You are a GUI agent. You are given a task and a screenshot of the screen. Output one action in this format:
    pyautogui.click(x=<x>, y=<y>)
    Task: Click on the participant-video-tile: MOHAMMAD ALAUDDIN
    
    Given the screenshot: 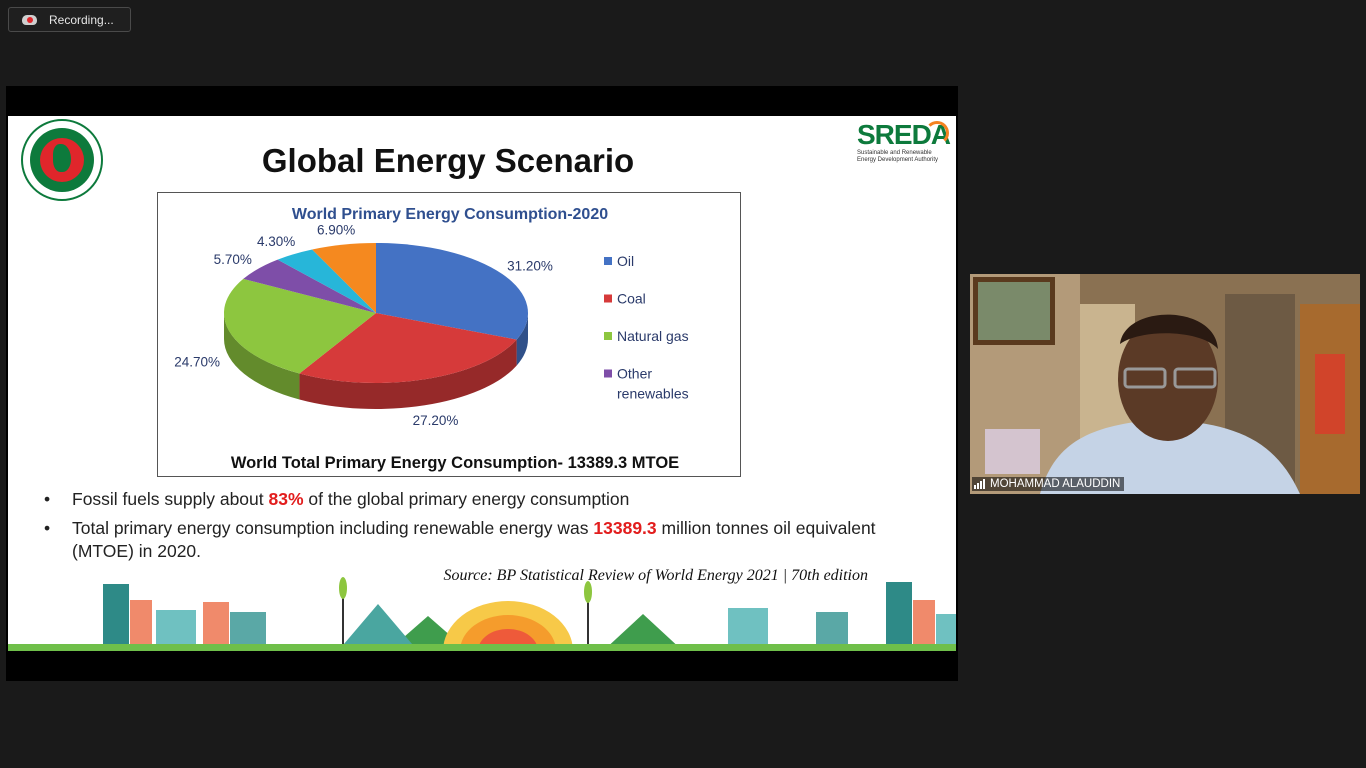 What is the action you would take?
    pyautogui.click(x=1165, y=384)
    